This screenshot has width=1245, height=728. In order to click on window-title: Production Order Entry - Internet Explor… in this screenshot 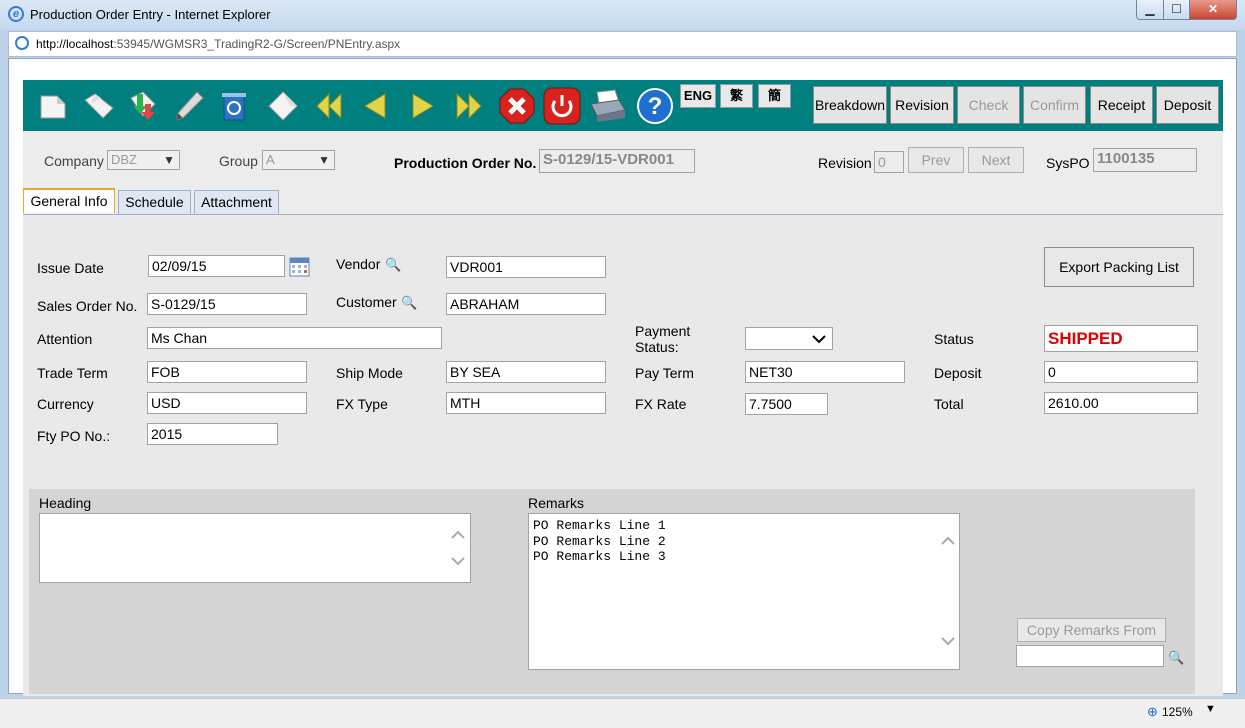, I will do `click(150, 14)`.